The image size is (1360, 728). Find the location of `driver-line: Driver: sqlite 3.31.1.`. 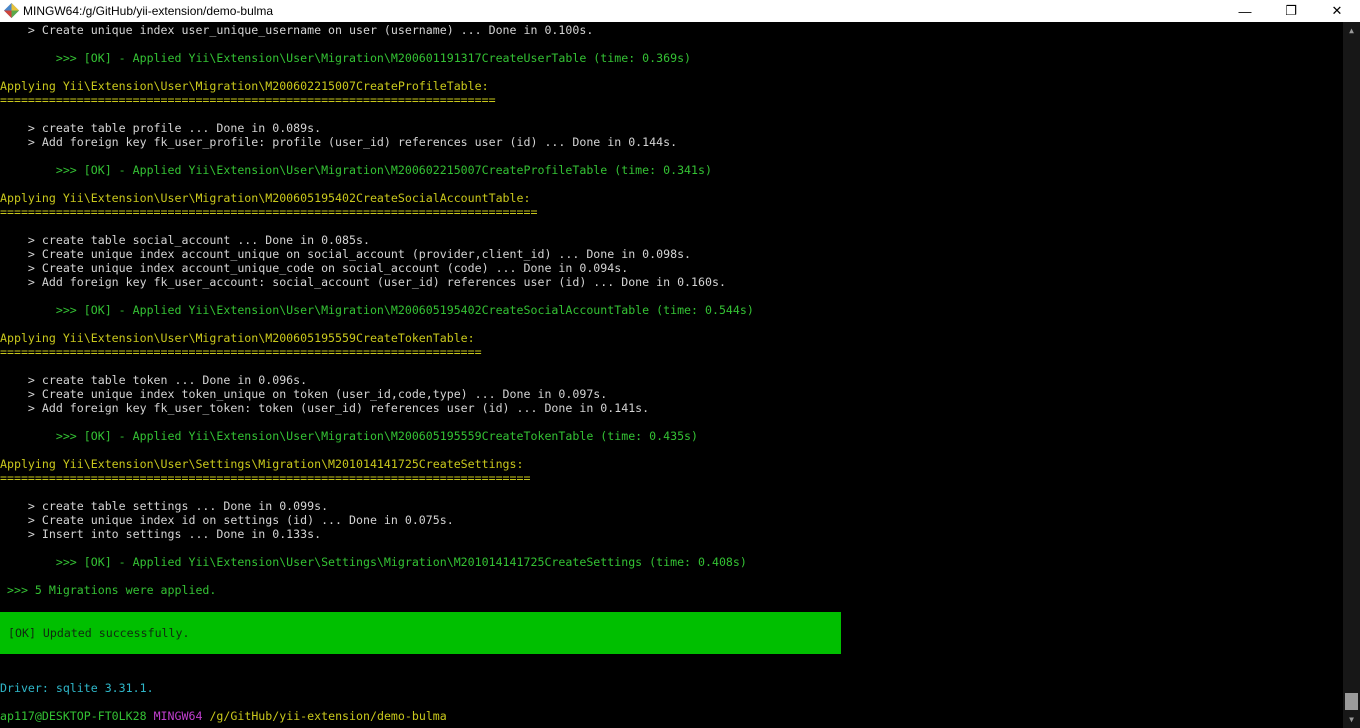

driver-line: Driver: sqlite 3.31.1. is located at coordinates (77, 688).